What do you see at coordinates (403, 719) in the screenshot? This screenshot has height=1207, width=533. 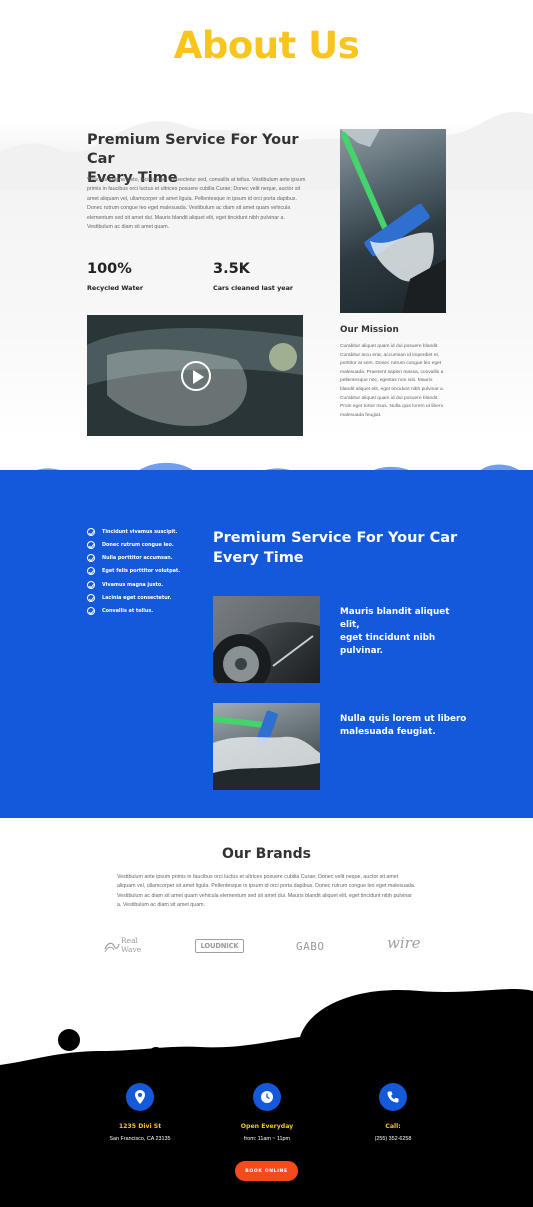 I see `feature-item-2-line1: Nulla quis lorem ut libero` at bounding box center [403, 719].